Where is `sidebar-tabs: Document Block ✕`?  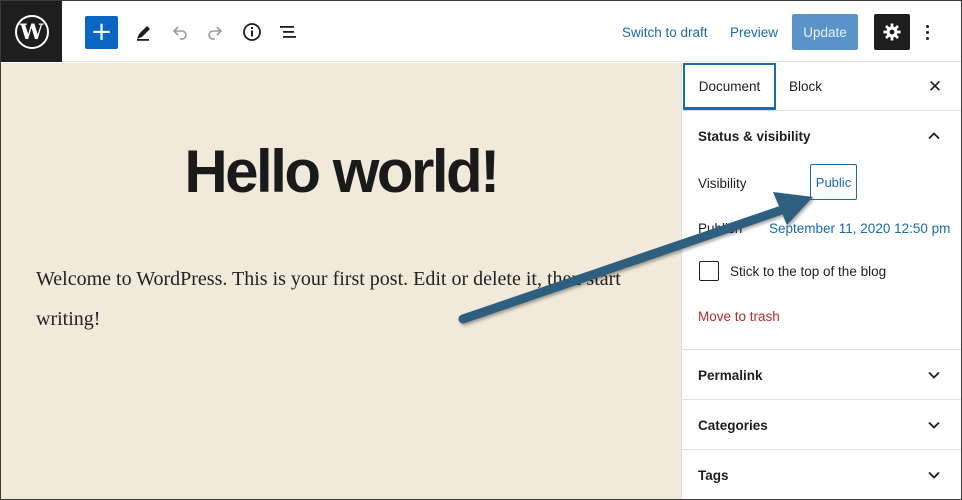 sidebar-tabs: Document Block ✕ is located at coordinates (821, 87).